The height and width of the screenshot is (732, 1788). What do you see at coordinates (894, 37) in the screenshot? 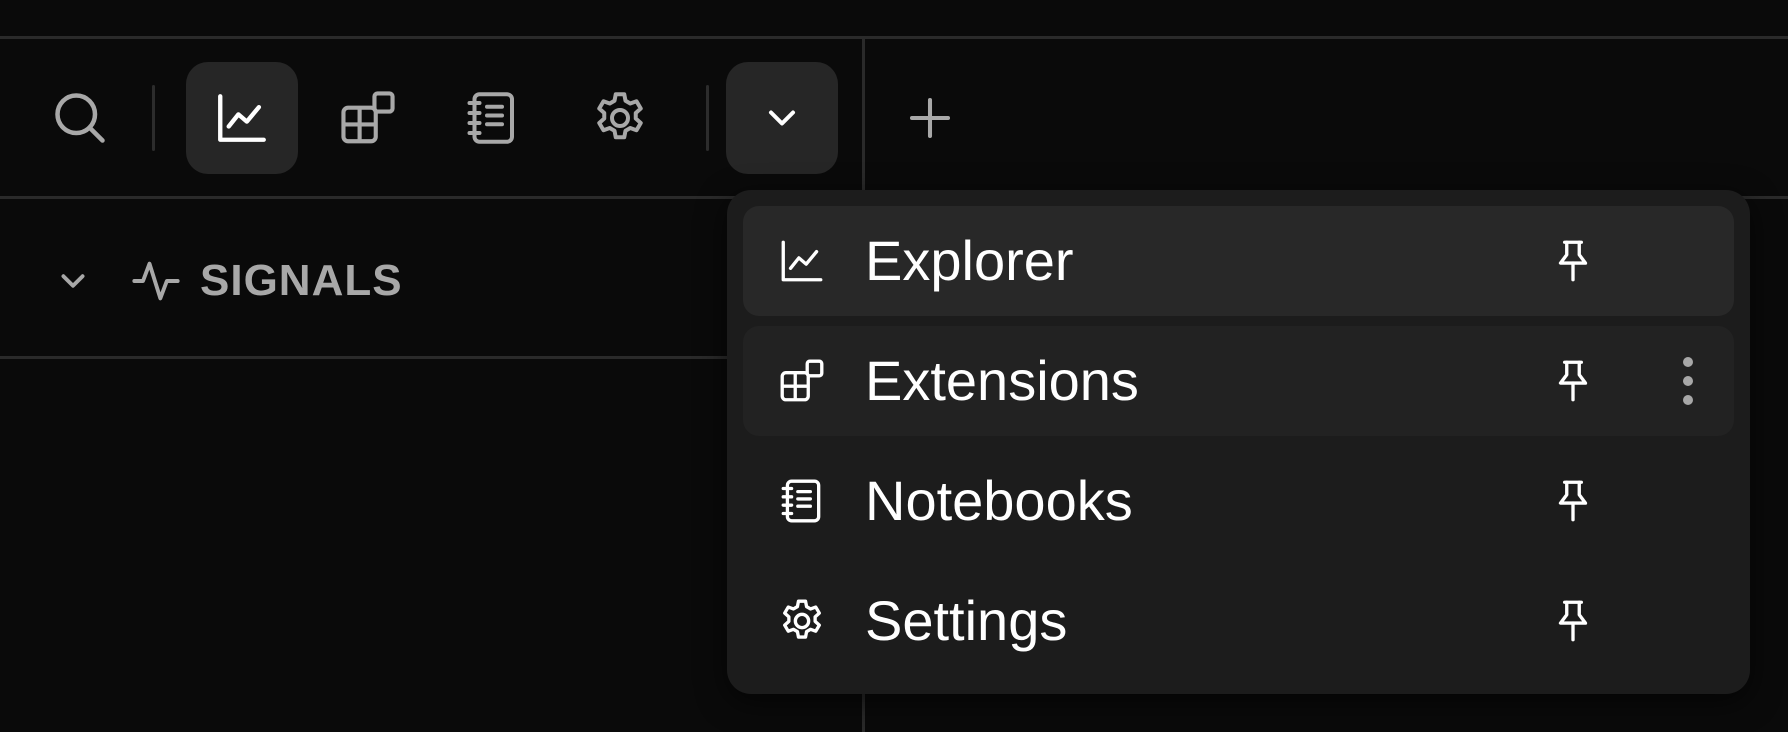
I see `top-divider` at bounding box center [894, 37].